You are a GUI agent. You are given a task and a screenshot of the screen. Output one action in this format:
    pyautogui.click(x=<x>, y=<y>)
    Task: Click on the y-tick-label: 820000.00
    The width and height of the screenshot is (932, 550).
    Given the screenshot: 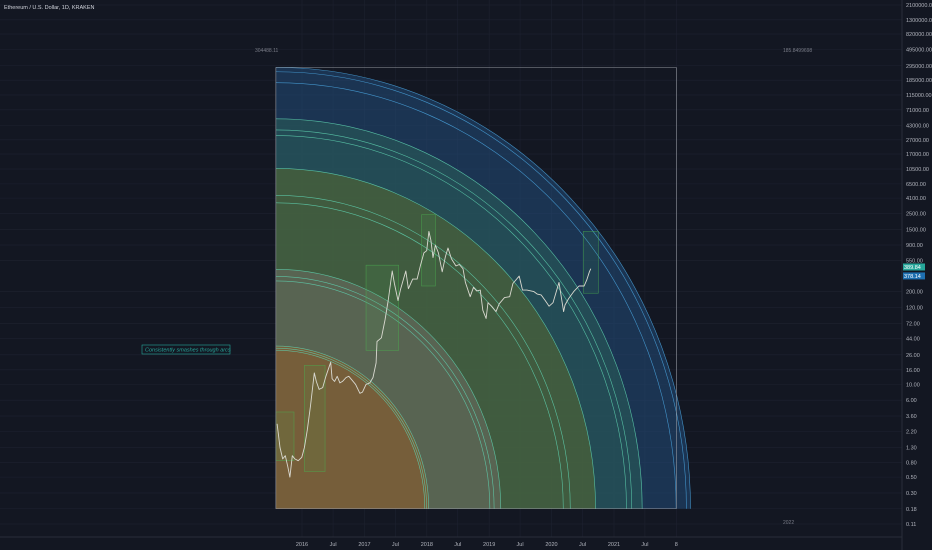 What is the action you would take?
    pyautogui.click(x=919, y=35)
    